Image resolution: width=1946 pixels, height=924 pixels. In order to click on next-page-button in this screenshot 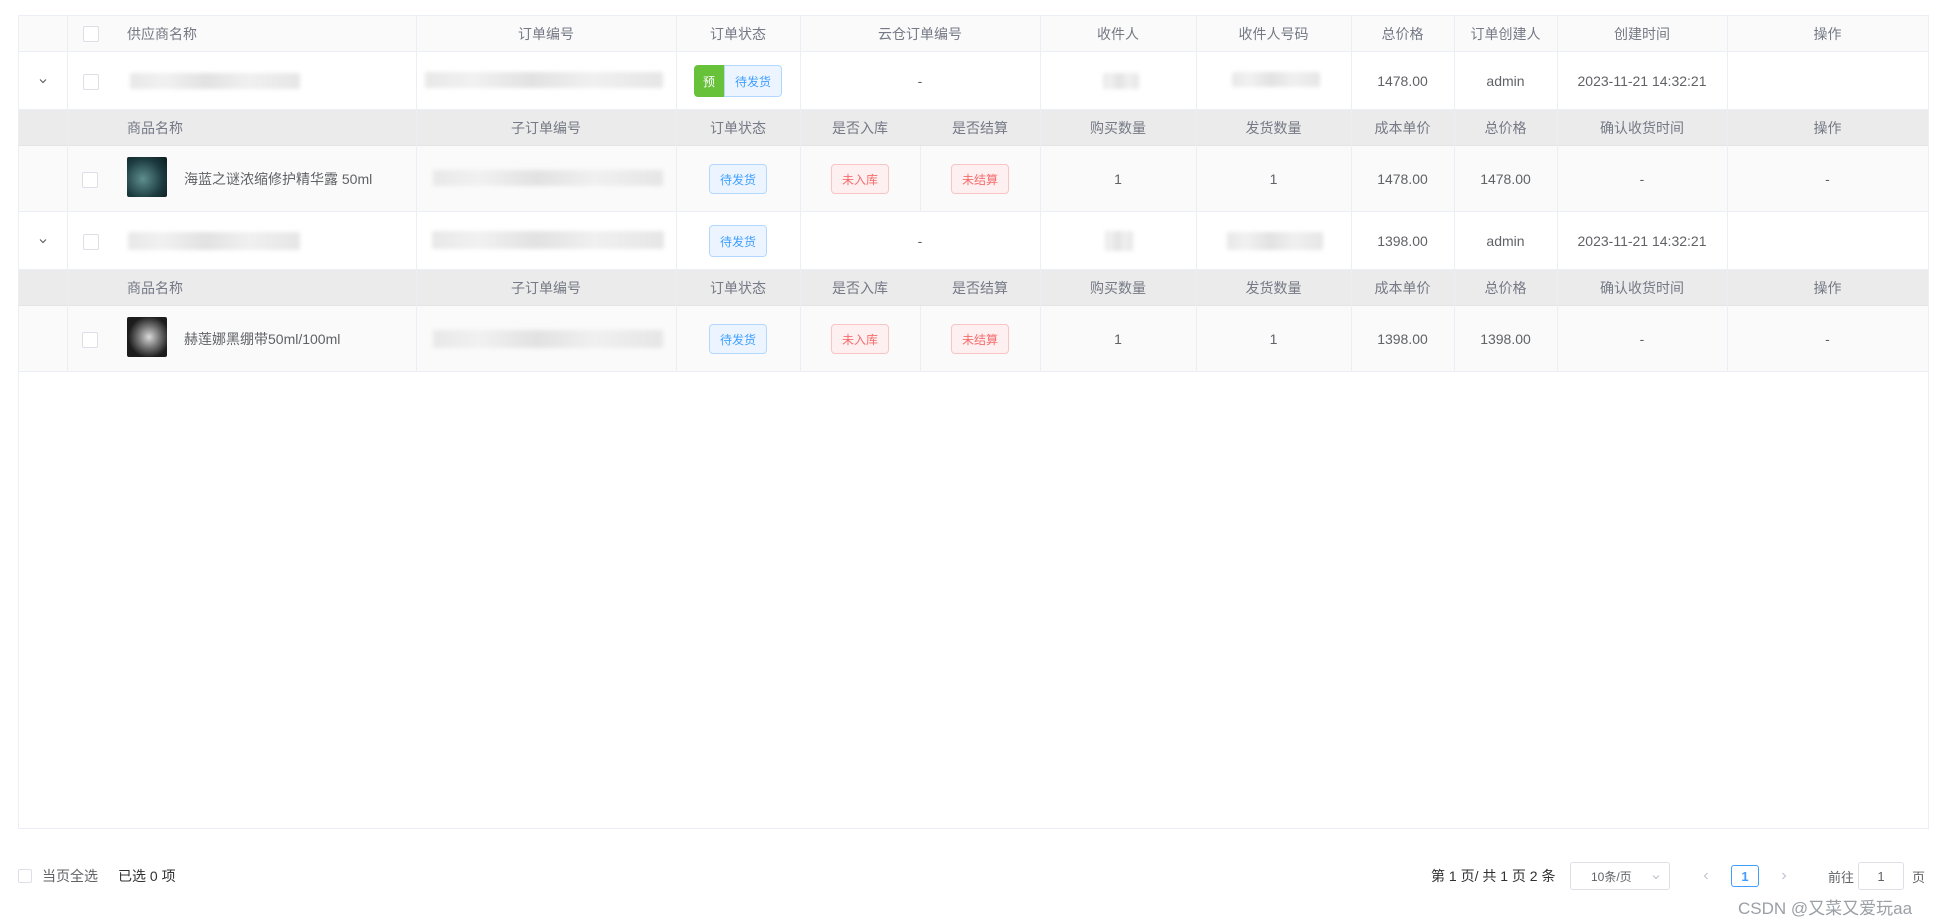, I will do `click(1784, 876)`.